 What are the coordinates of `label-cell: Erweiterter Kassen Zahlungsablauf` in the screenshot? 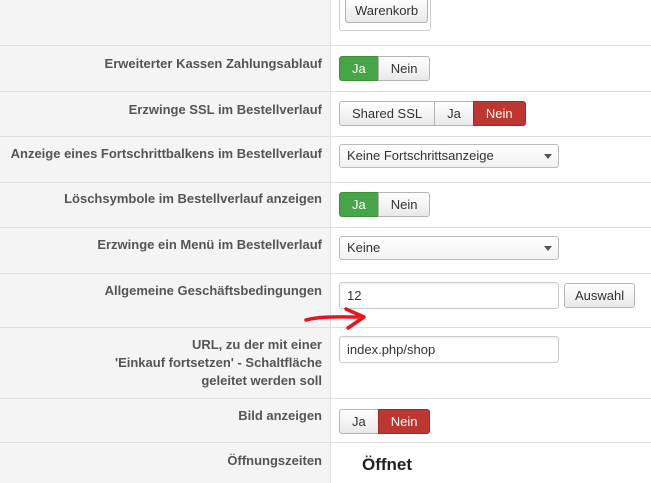 It's located at (165, 68).